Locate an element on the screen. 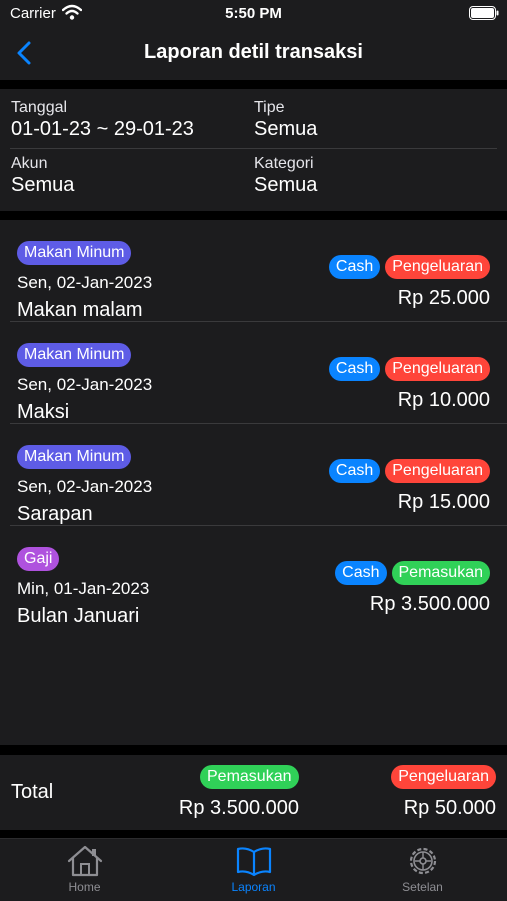 The height and width of the screenshot is (901, 507). clock: 5:50 PM is located at coordinates (253, 13).